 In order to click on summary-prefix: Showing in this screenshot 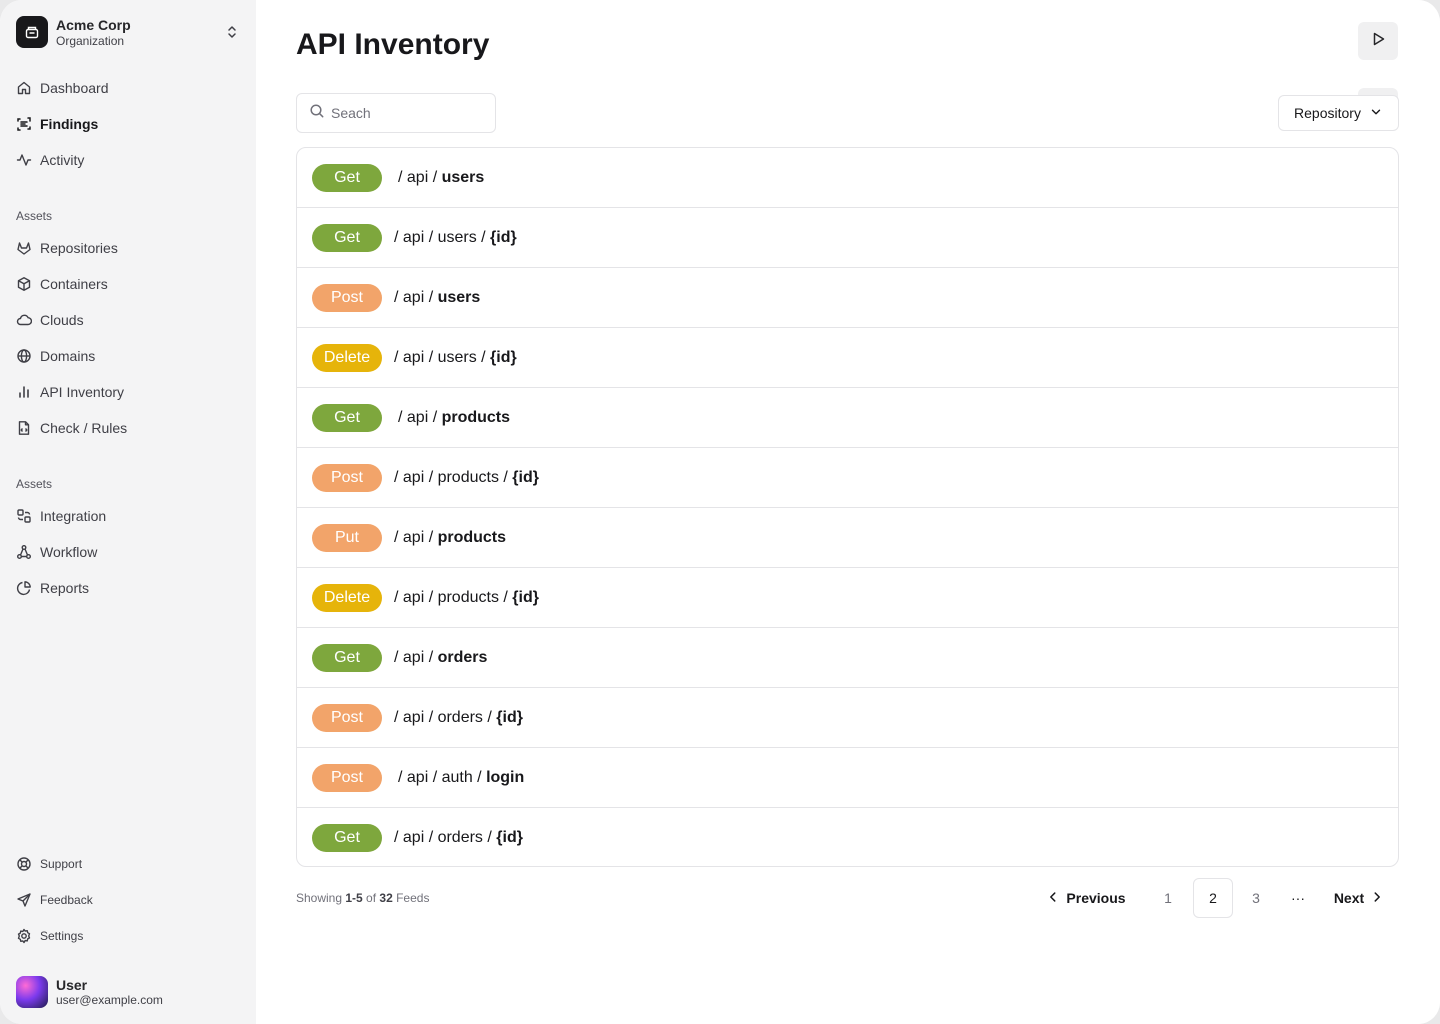, I will do `click(321, 898)`.